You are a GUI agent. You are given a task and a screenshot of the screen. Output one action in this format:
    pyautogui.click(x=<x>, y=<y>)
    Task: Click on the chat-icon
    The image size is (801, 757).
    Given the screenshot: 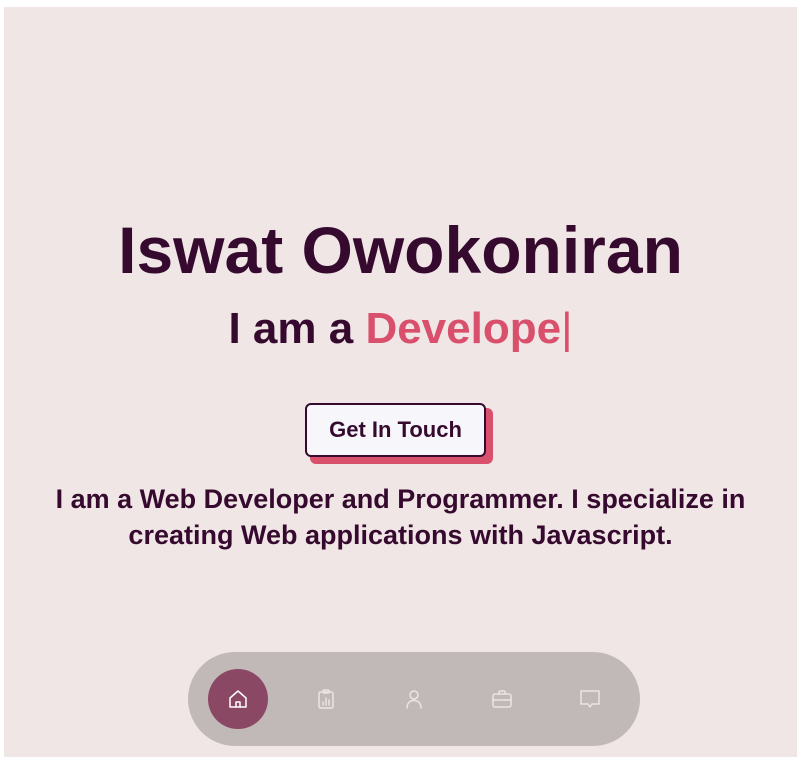 What is the action you would take?
    pyautogui.click(x=590, y=699)
    